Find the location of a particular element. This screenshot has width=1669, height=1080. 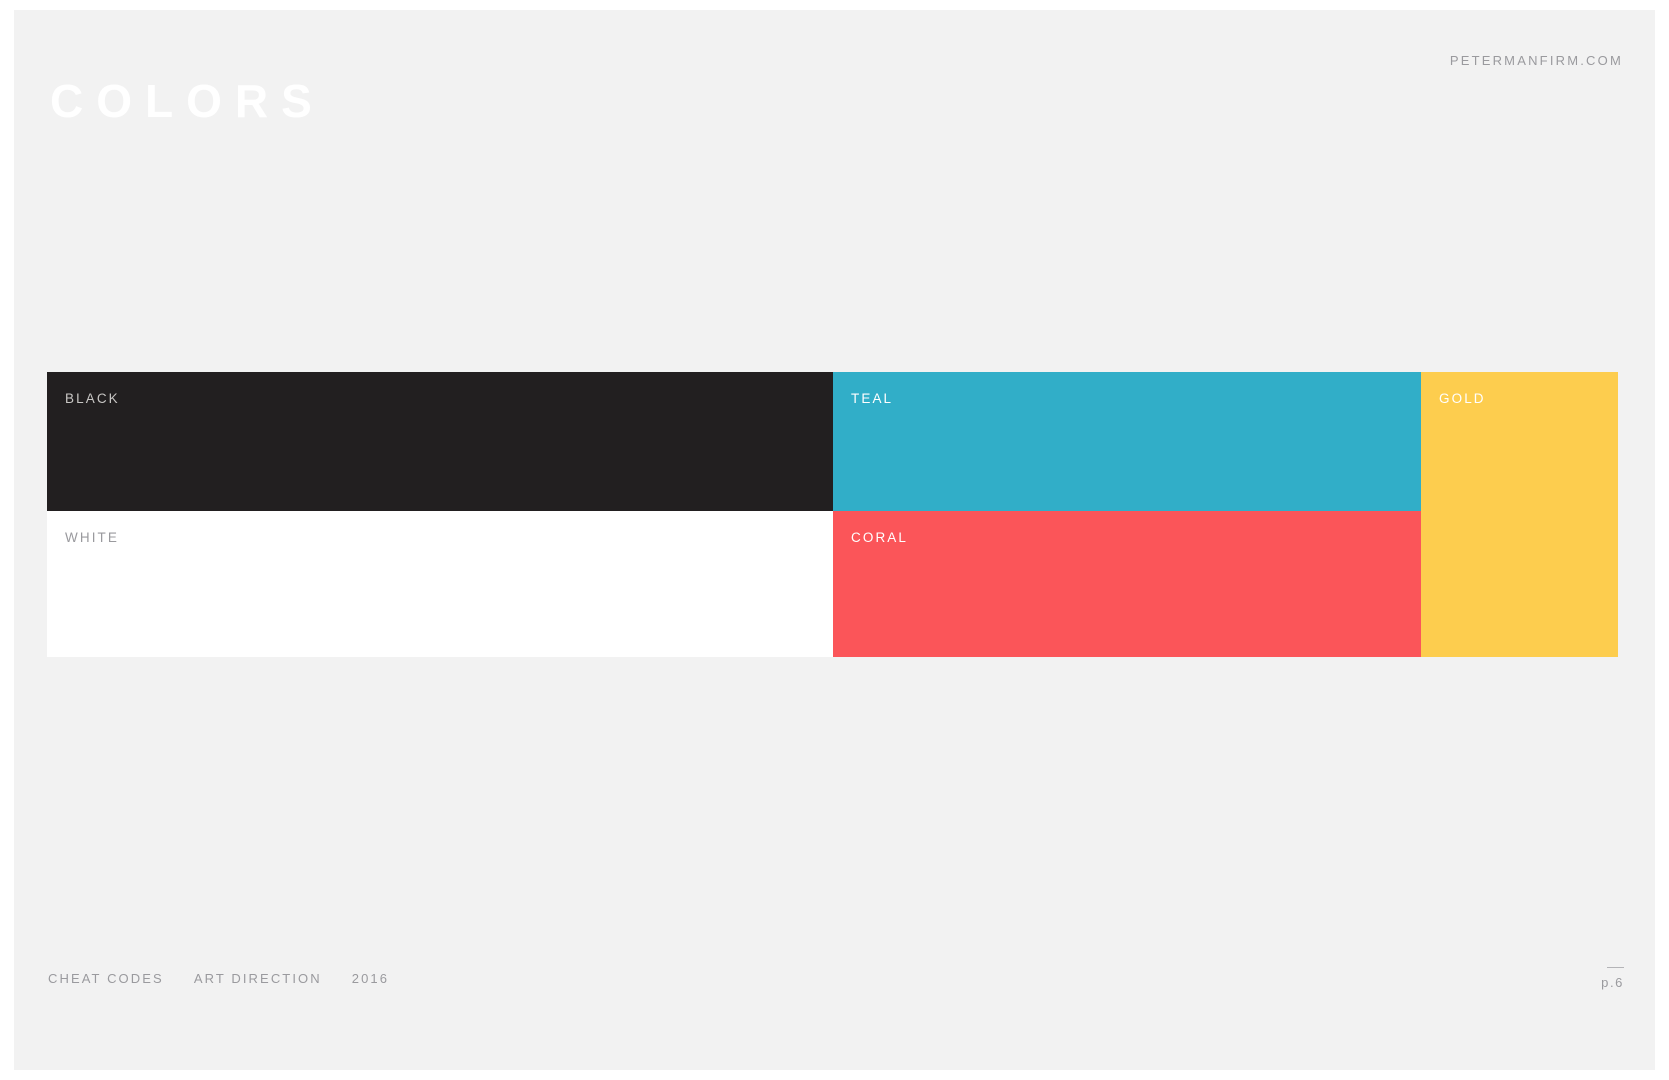

palette-column-accent: TEAL CORAL is located at coordinates (1127, 514).